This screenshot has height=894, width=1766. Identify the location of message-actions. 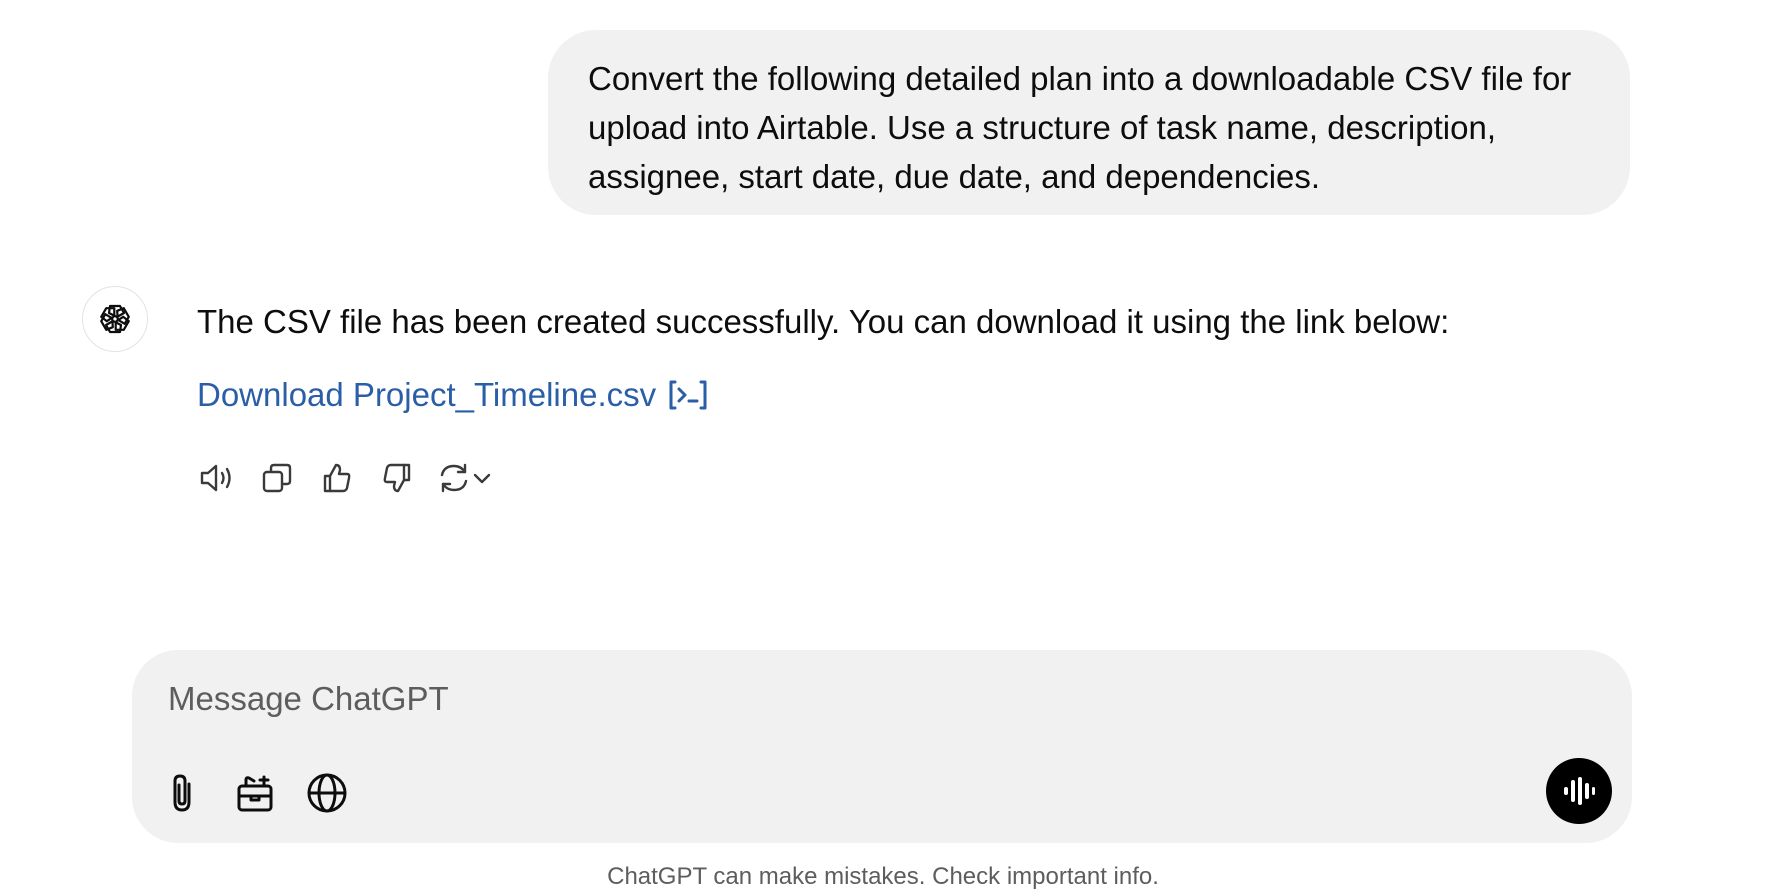
(349, 478).